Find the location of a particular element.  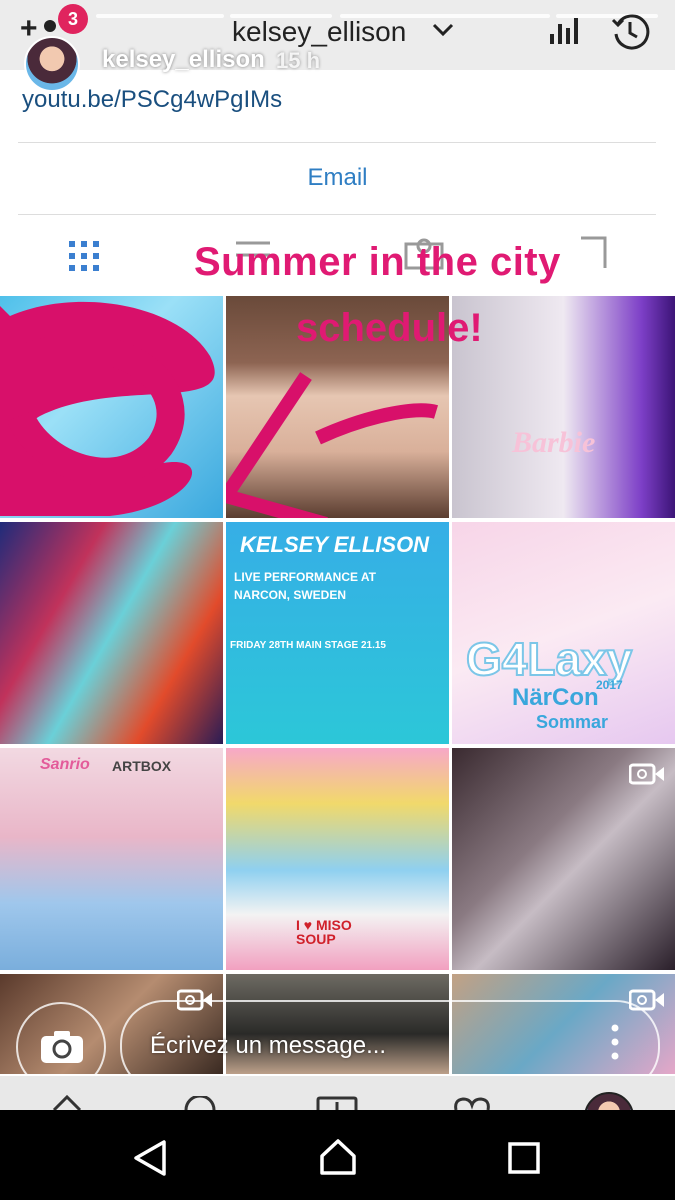

search-icon is located at coordinates (200, 1103).